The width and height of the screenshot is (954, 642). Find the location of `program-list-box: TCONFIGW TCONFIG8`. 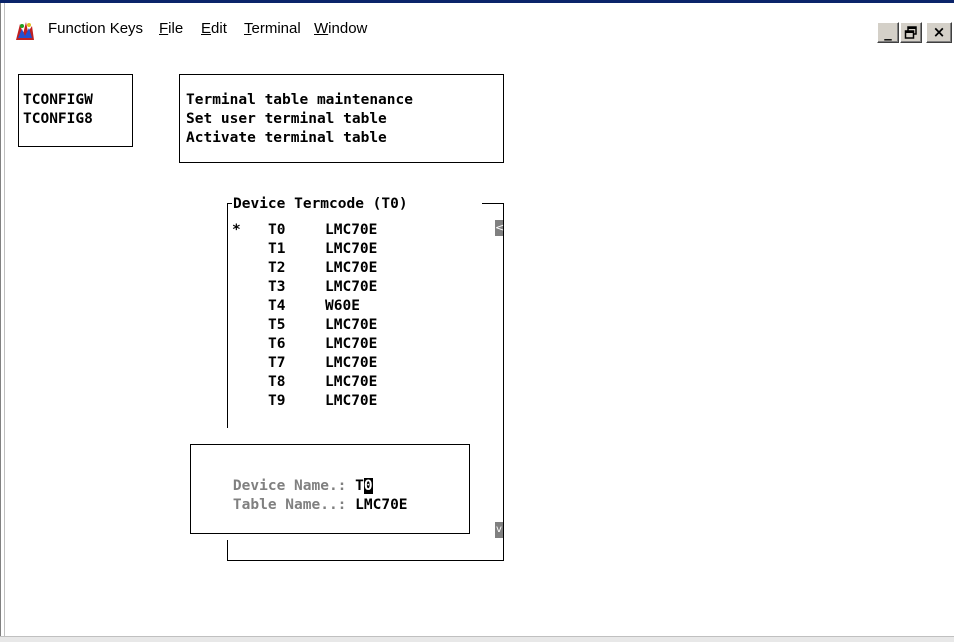

program-list-box: TCONFIGW TCONFIG8 is located at coordinates (75, 110).